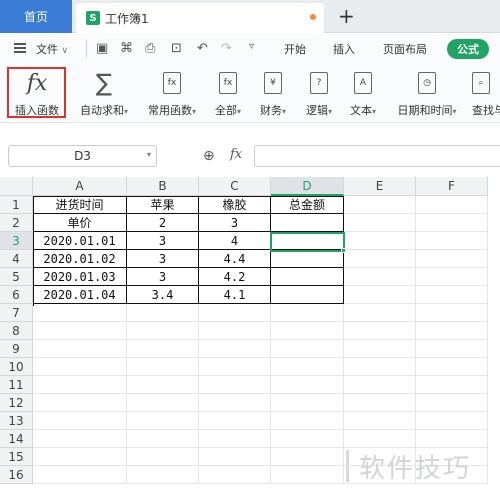 This screenshot has width=500, height=500. What do you see at coordinates (202, 48) in the screenshot?
I see `undo-icon: ↶` at bounding box center [202, 48].